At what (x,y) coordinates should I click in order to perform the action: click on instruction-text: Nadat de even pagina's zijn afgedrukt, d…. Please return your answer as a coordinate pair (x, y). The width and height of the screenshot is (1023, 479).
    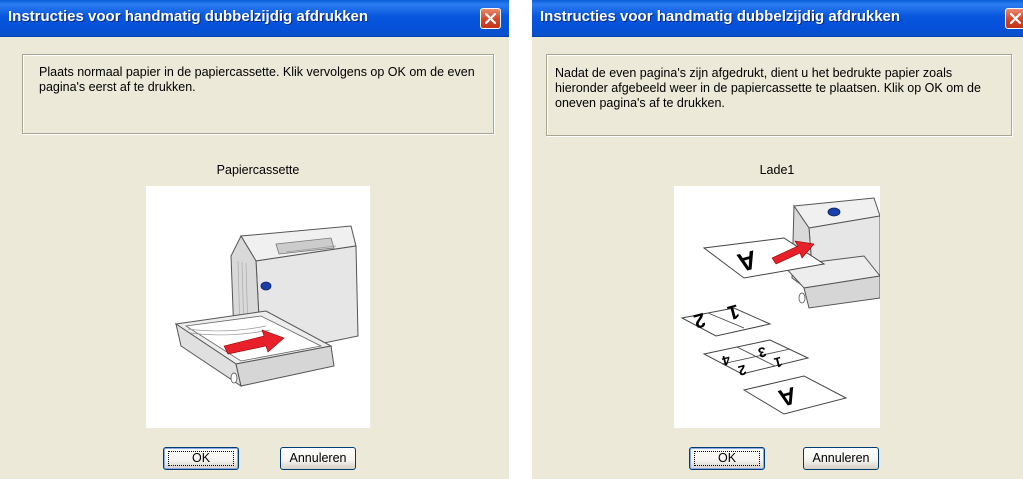
    Looking at the image, I should click on (768, 88).